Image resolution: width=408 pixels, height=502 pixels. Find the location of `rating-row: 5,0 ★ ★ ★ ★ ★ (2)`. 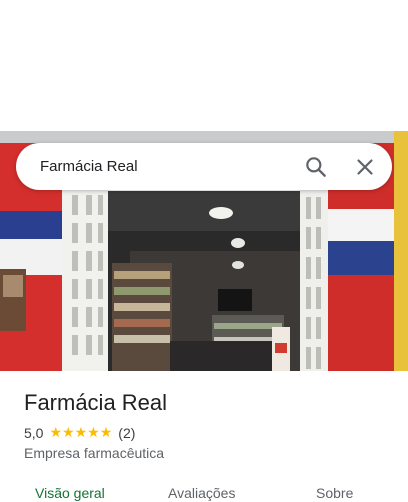

rating-row: 5,0 ★ ★ ★ ★ ★ (2) is located at coordinates (79, 433).